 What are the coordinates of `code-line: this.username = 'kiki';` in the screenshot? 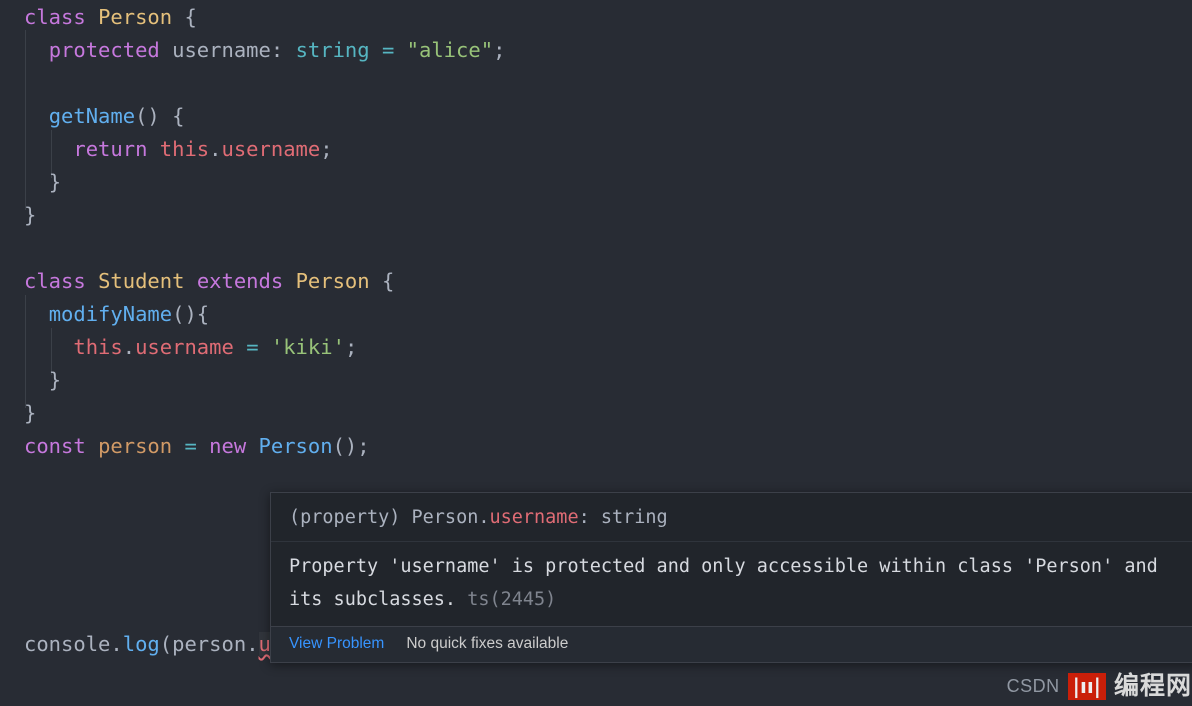 It's located at (596, 347).